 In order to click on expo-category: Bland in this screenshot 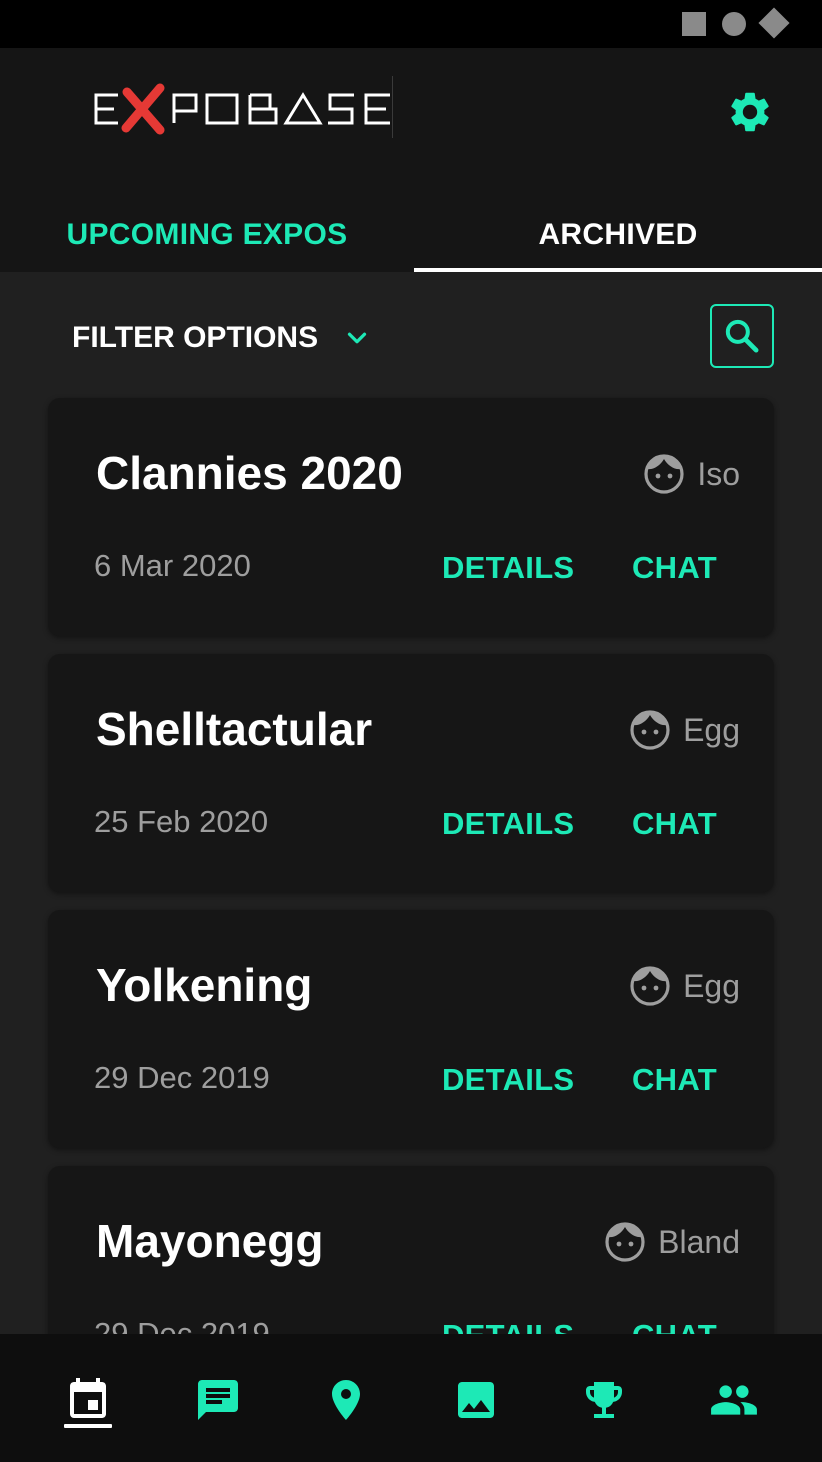, I will do `click(672, 1242)`.